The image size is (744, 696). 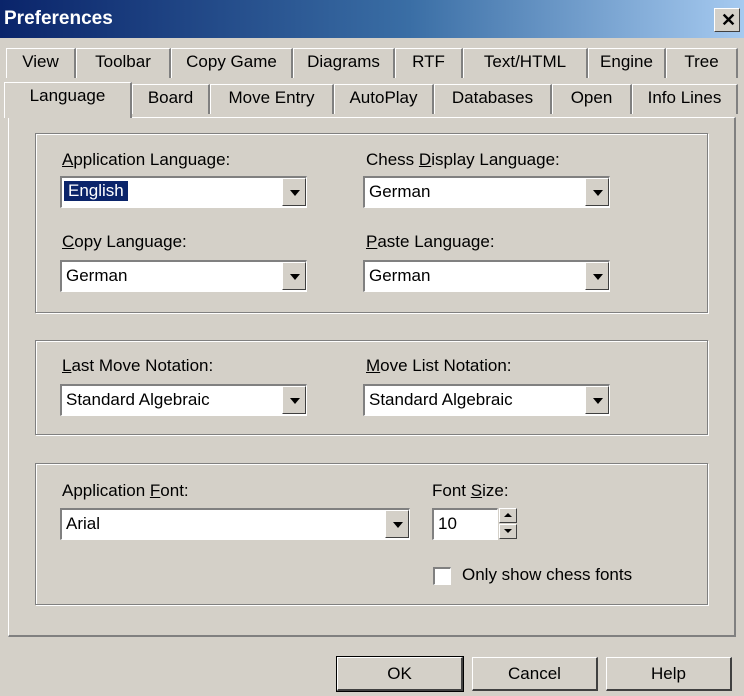 What do you see at coordinates (400, 674) in the screenshot?
I see `ok-button: OK` at bounding box center [400, 674].